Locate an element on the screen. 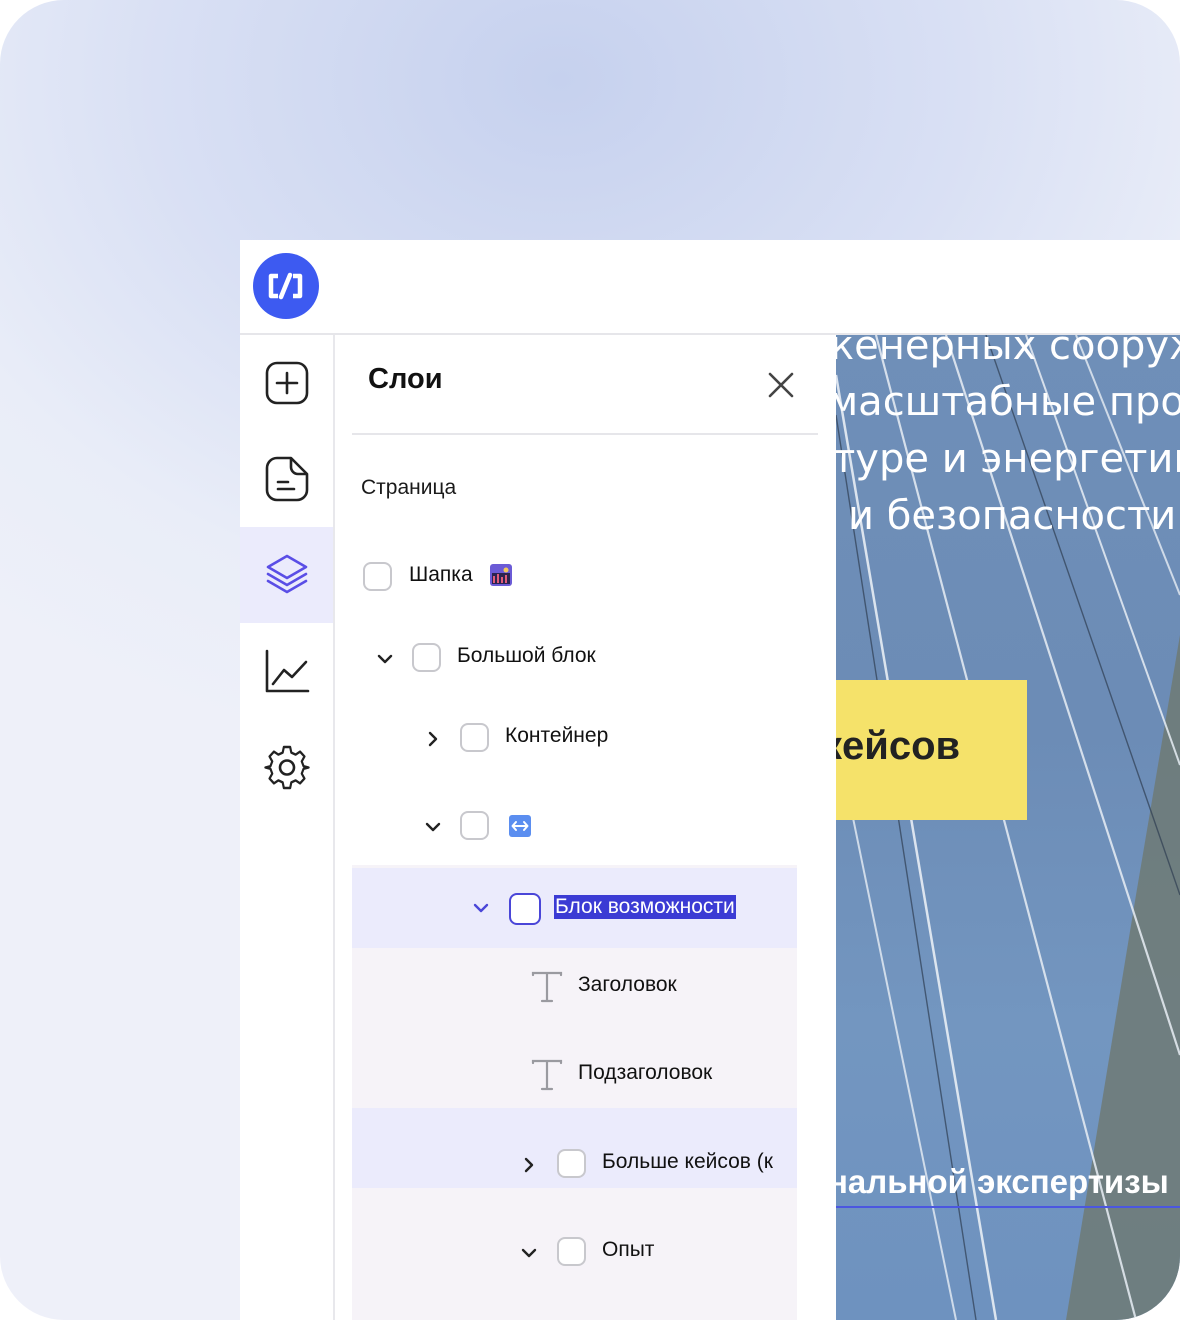  layer-row-feature-block: Блок возможности is located at coordinates (574, 908).